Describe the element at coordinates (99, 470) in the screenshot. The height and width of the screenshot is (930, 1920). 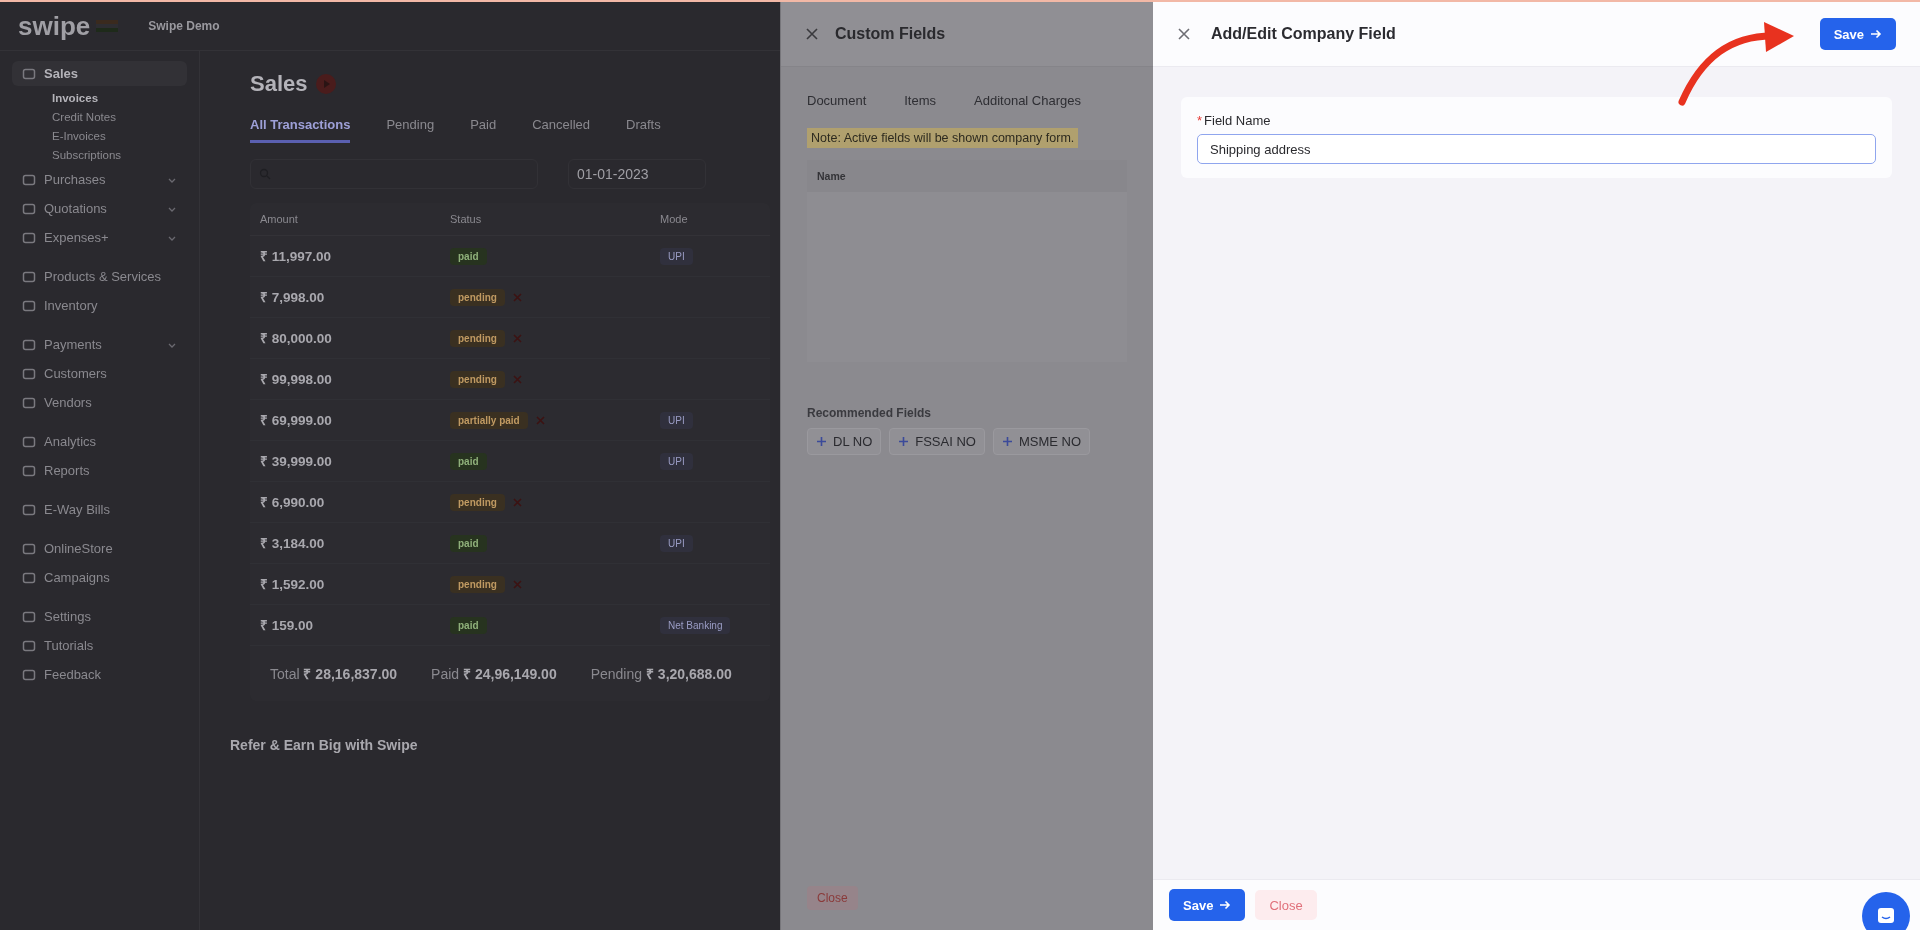
I see `sidebar-item: Reports` at that location.